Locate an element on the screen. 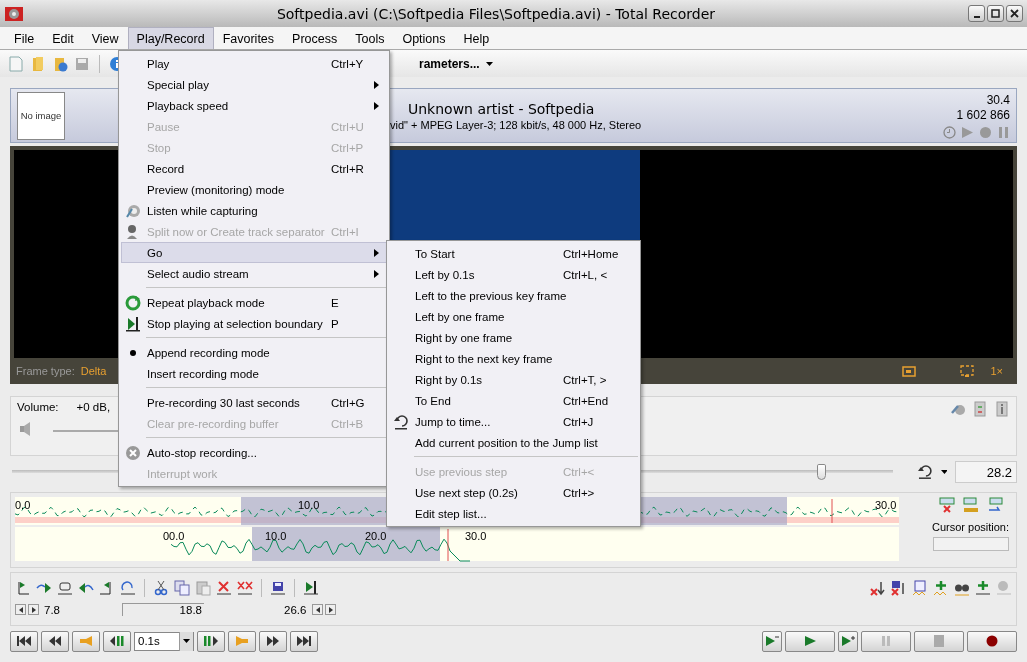 This screenshot has height=662, width=1027. record-marker-icon is located at coordinates (1004, 588).